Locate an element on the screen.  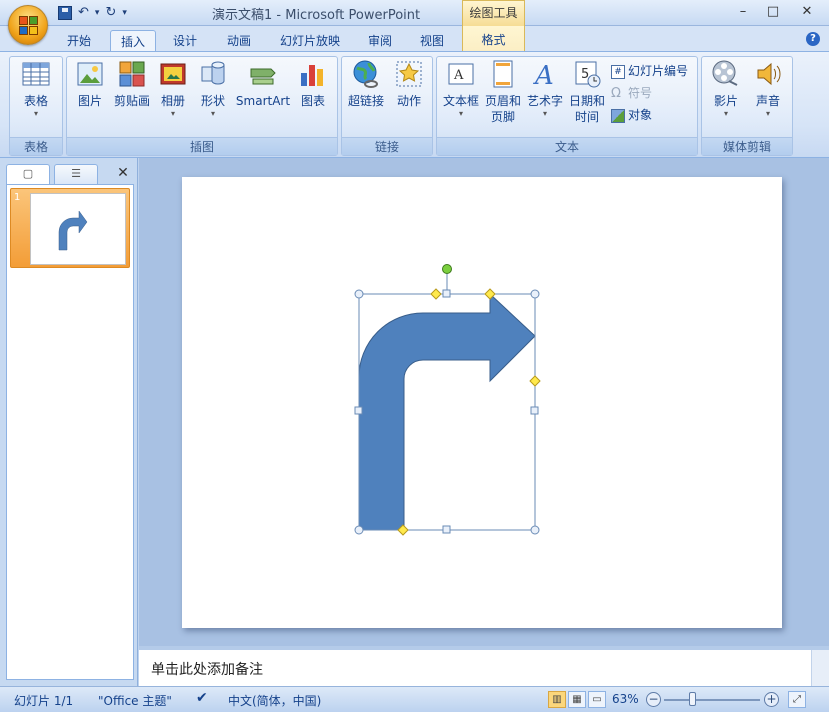
notes-pane: 单击此处添加备注 is located at coordinates (484, 666).